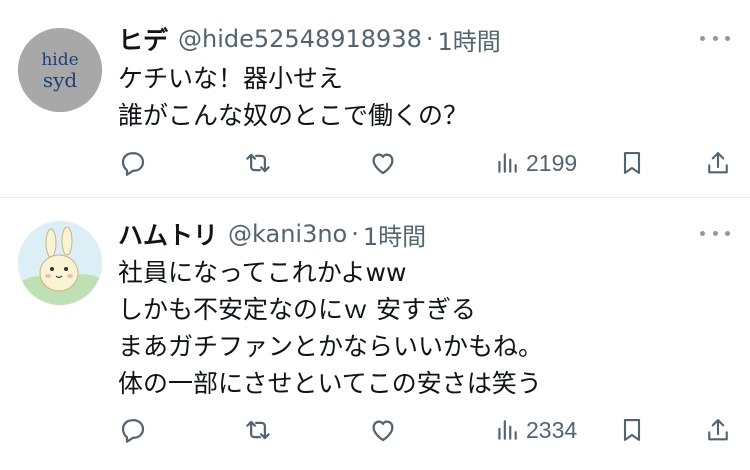  What do you see at coordinates (60, 80) in the screenshot?
I see `avatar-text-bottom: syd` at bounding box center [60, 80].